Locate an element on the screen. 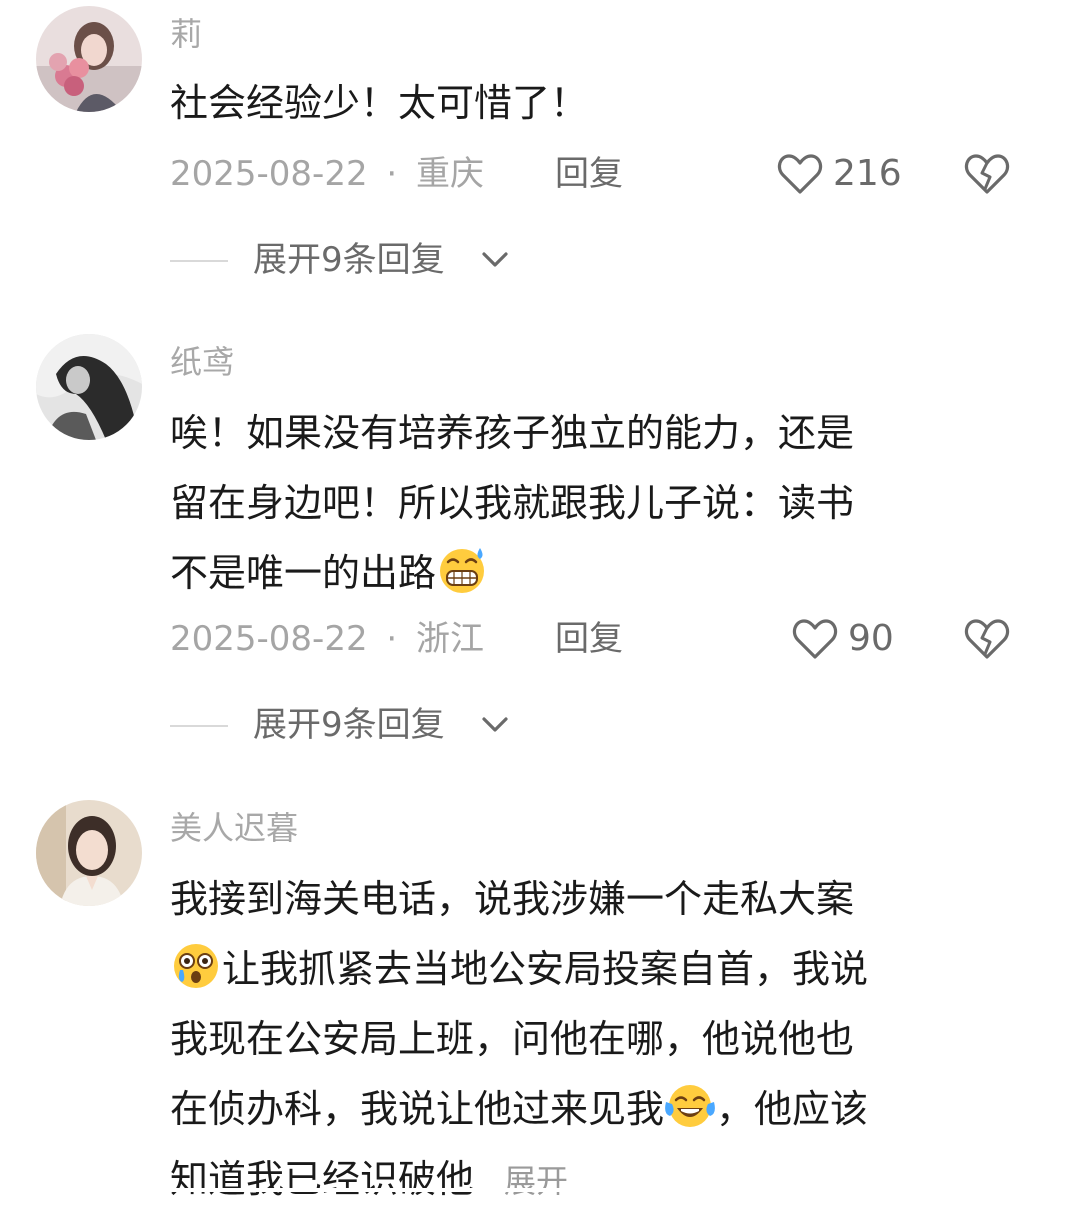  username: 美人迟暮 is located at coordinates (234, 828).